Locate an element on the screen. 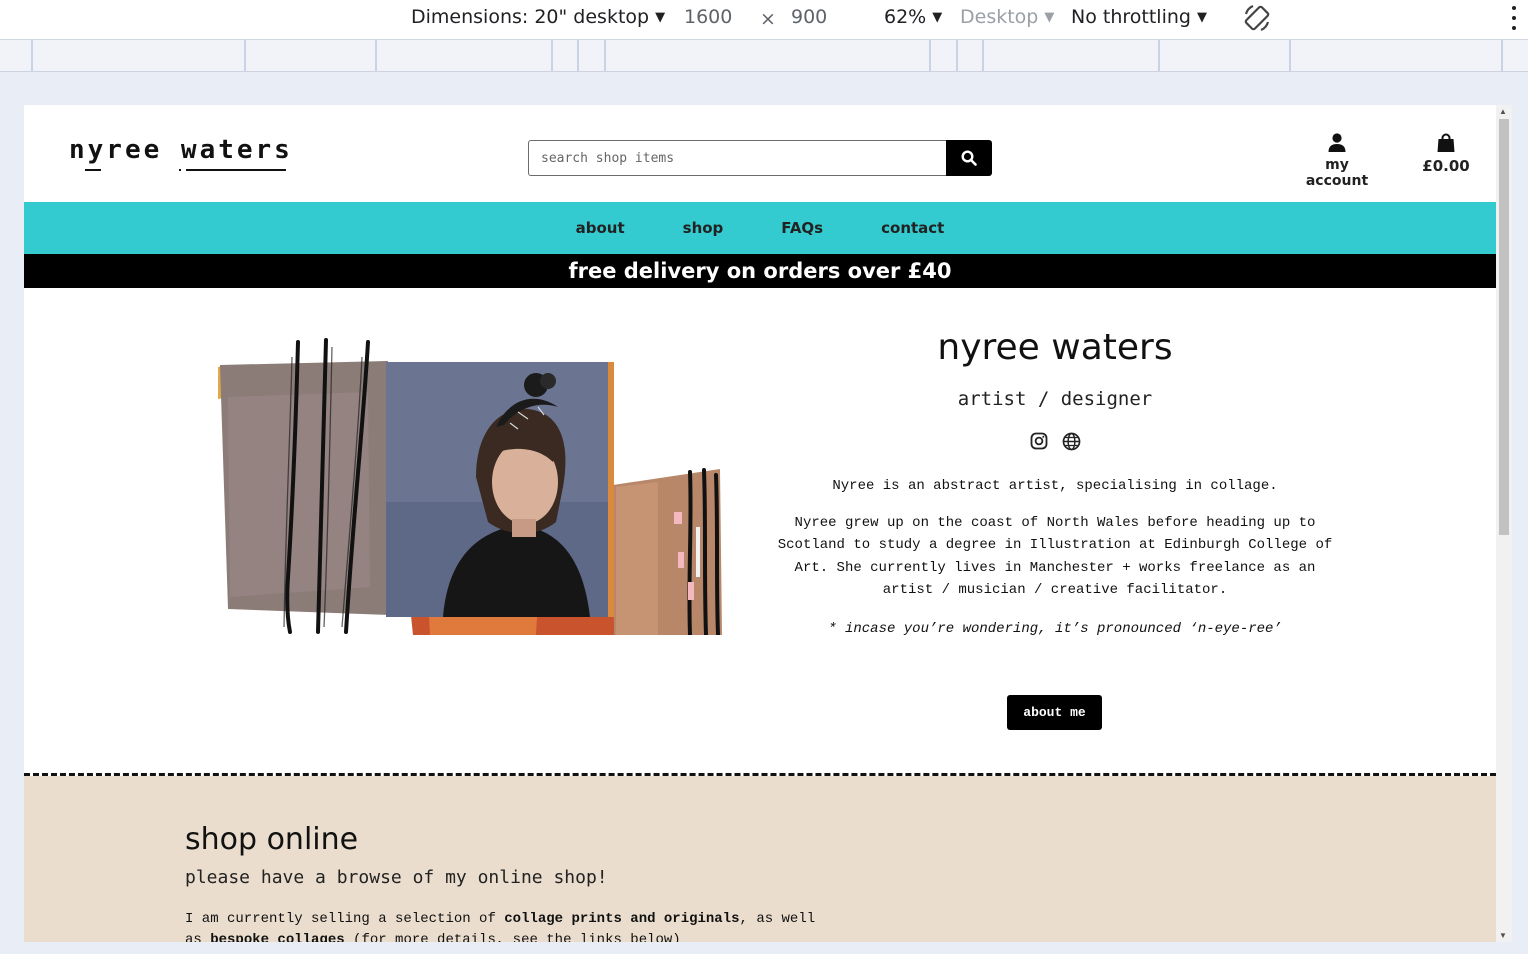 The height and width of the screenshot is (954, 1528). search-button is located at coordinates (969, 158).